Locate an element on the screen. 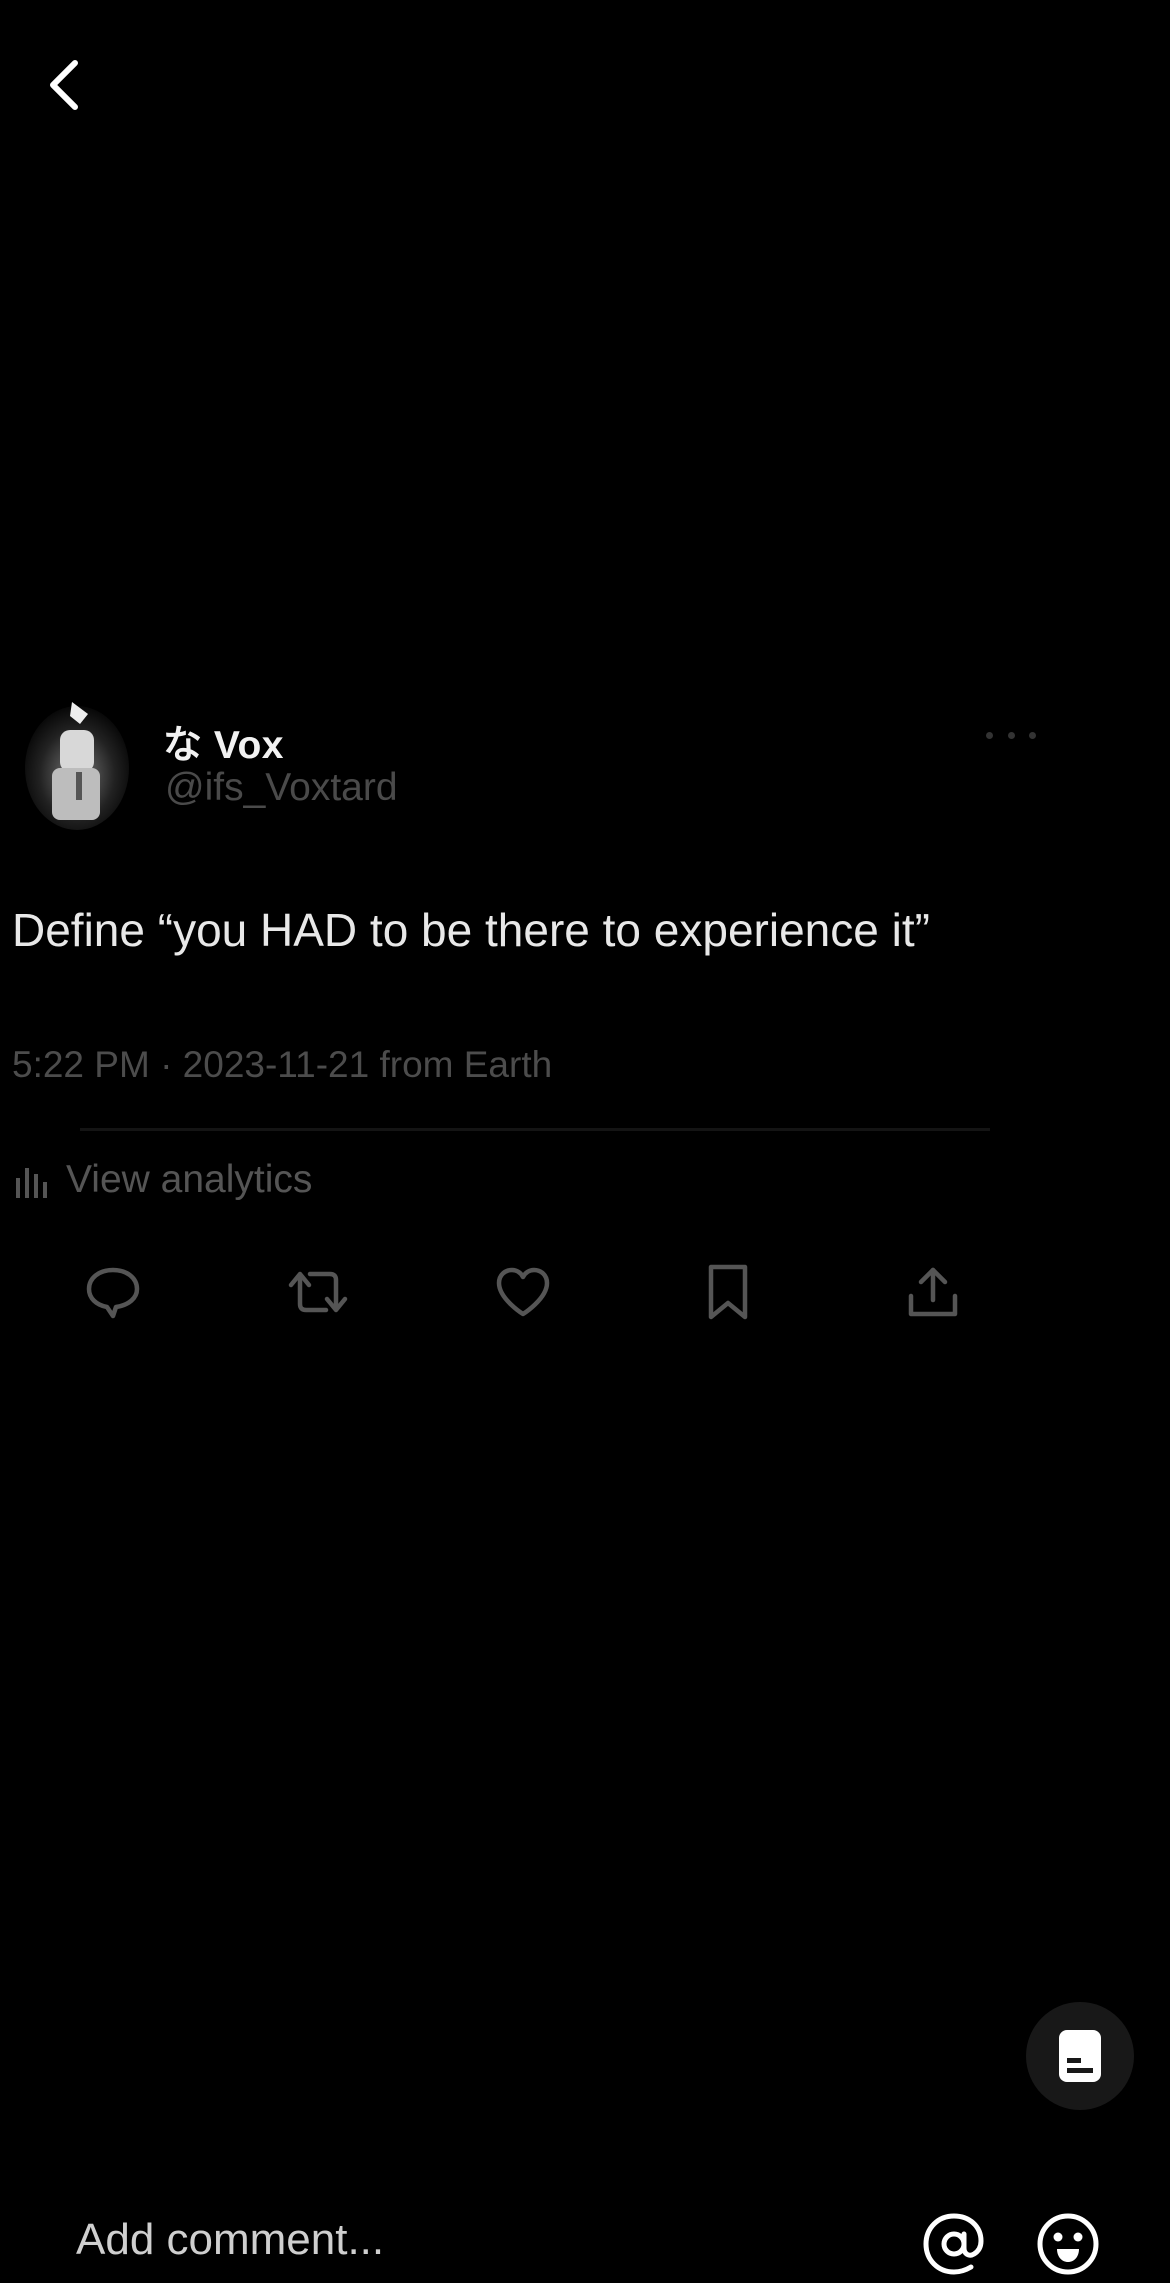 The width and height of the screenshot is (1170, 2283). document-fab-button is located at coordinates (1080, 2056).